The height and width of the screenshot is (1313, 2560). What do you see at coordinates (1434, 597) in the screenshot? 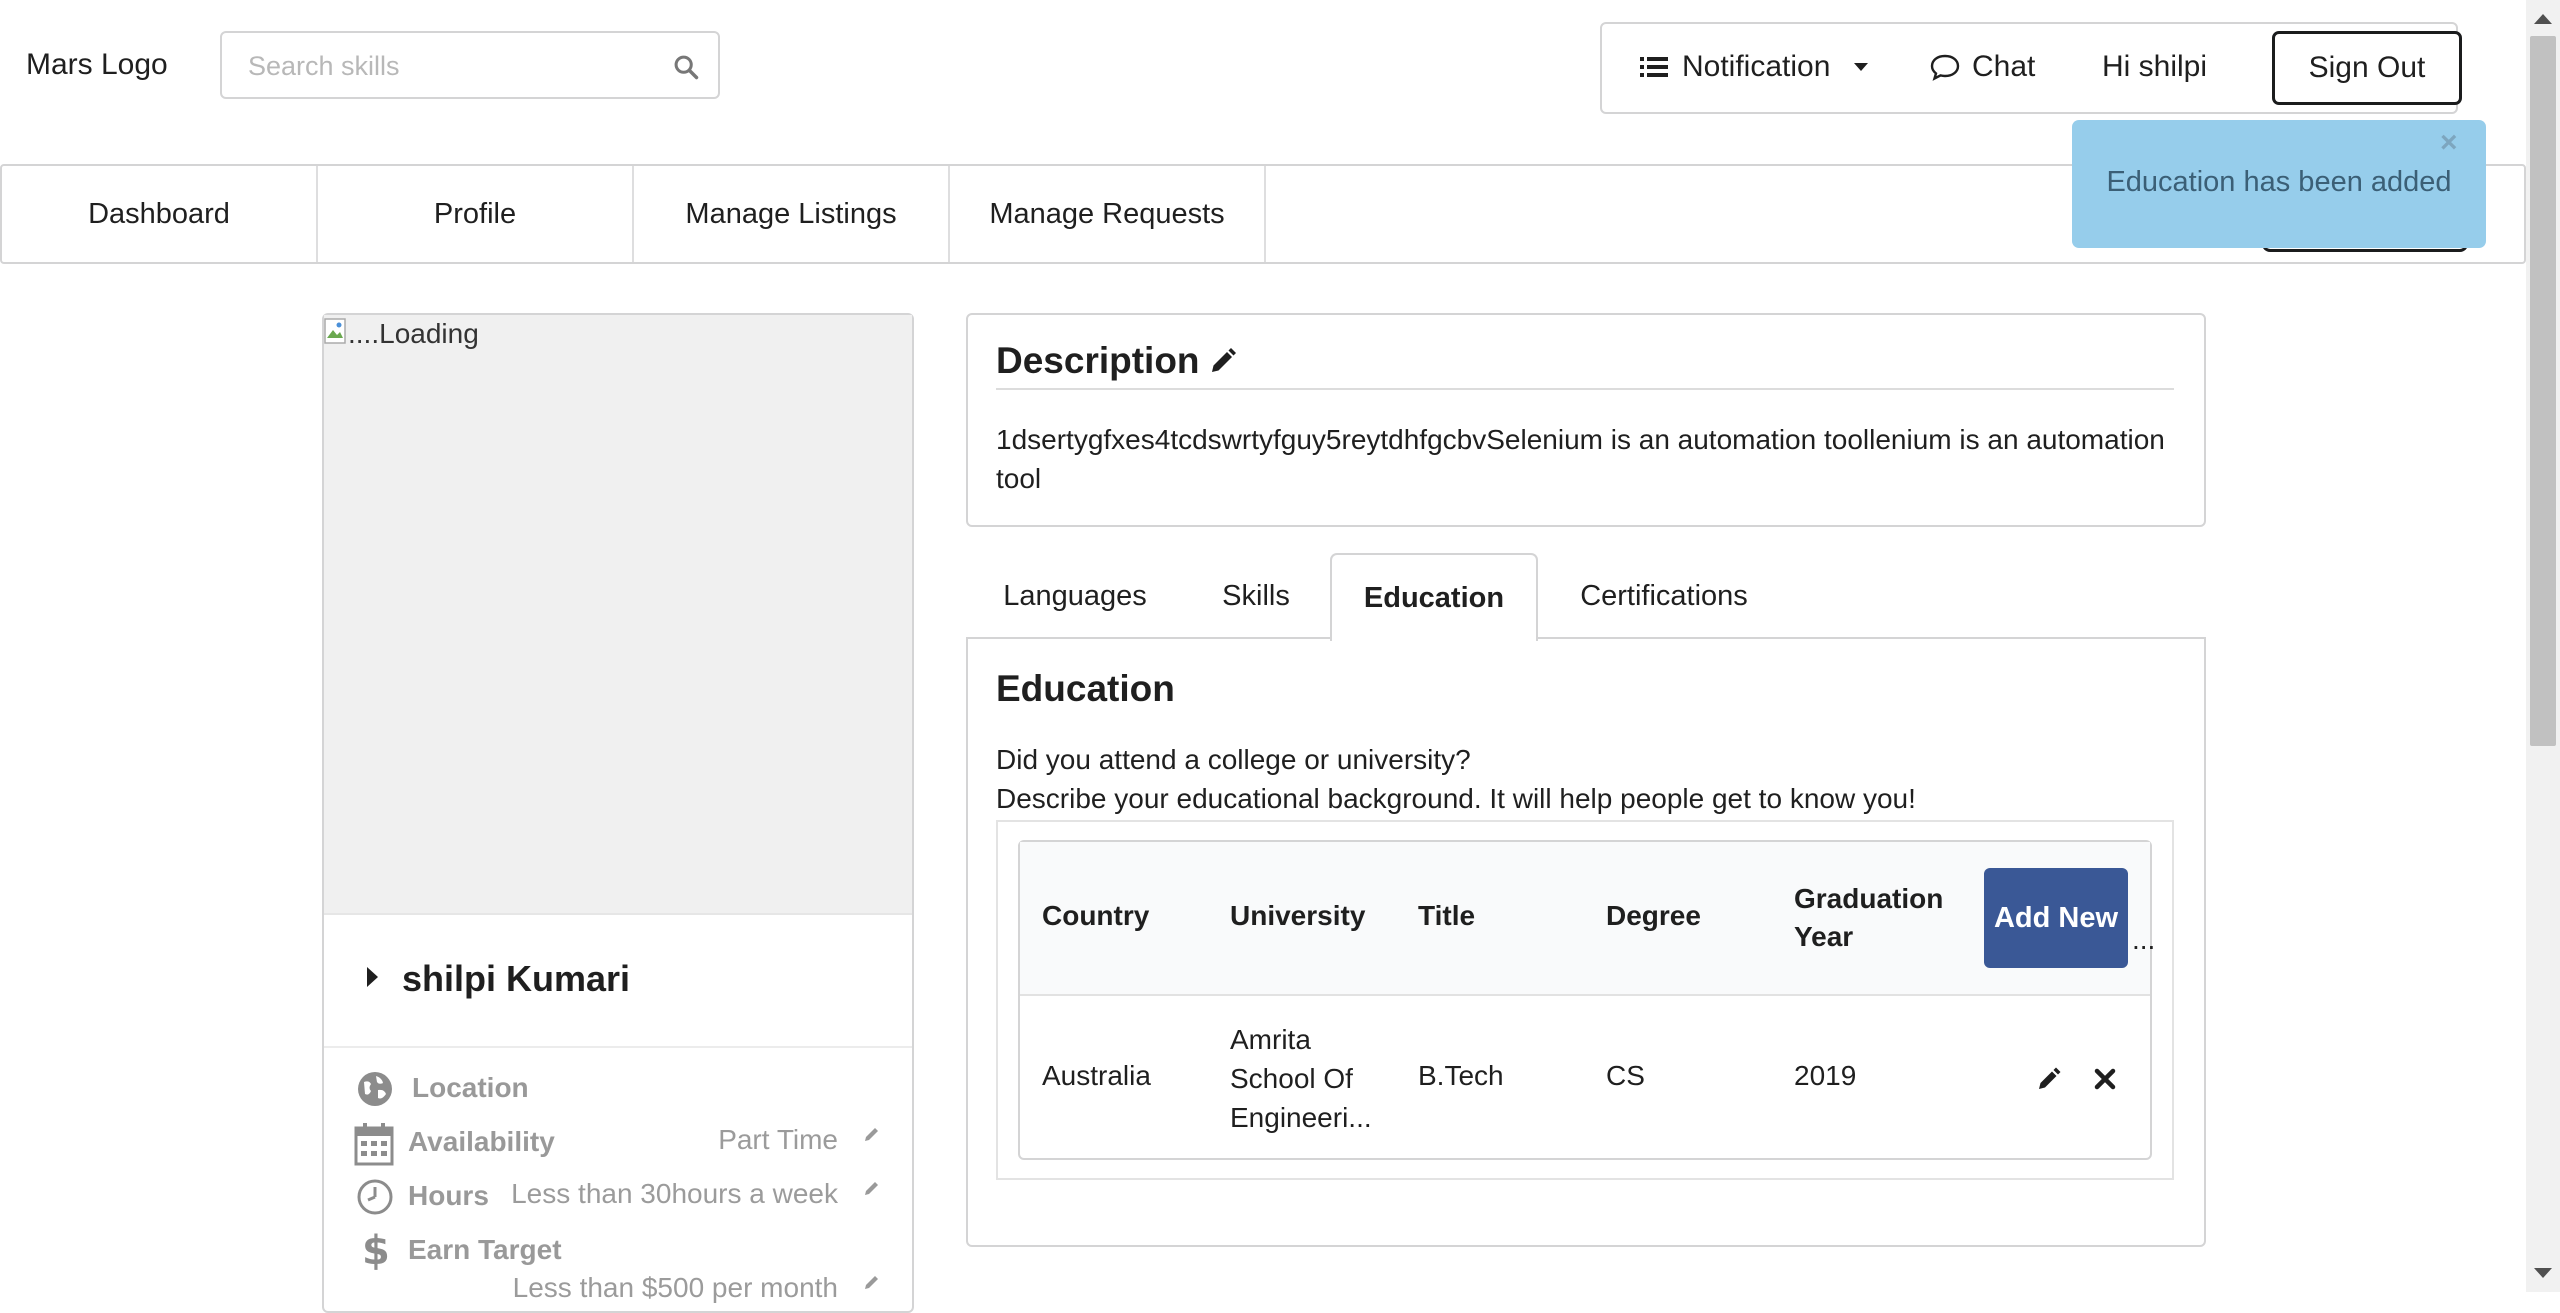
I see `tab-education: Education` at bounding box center [1434, 597].